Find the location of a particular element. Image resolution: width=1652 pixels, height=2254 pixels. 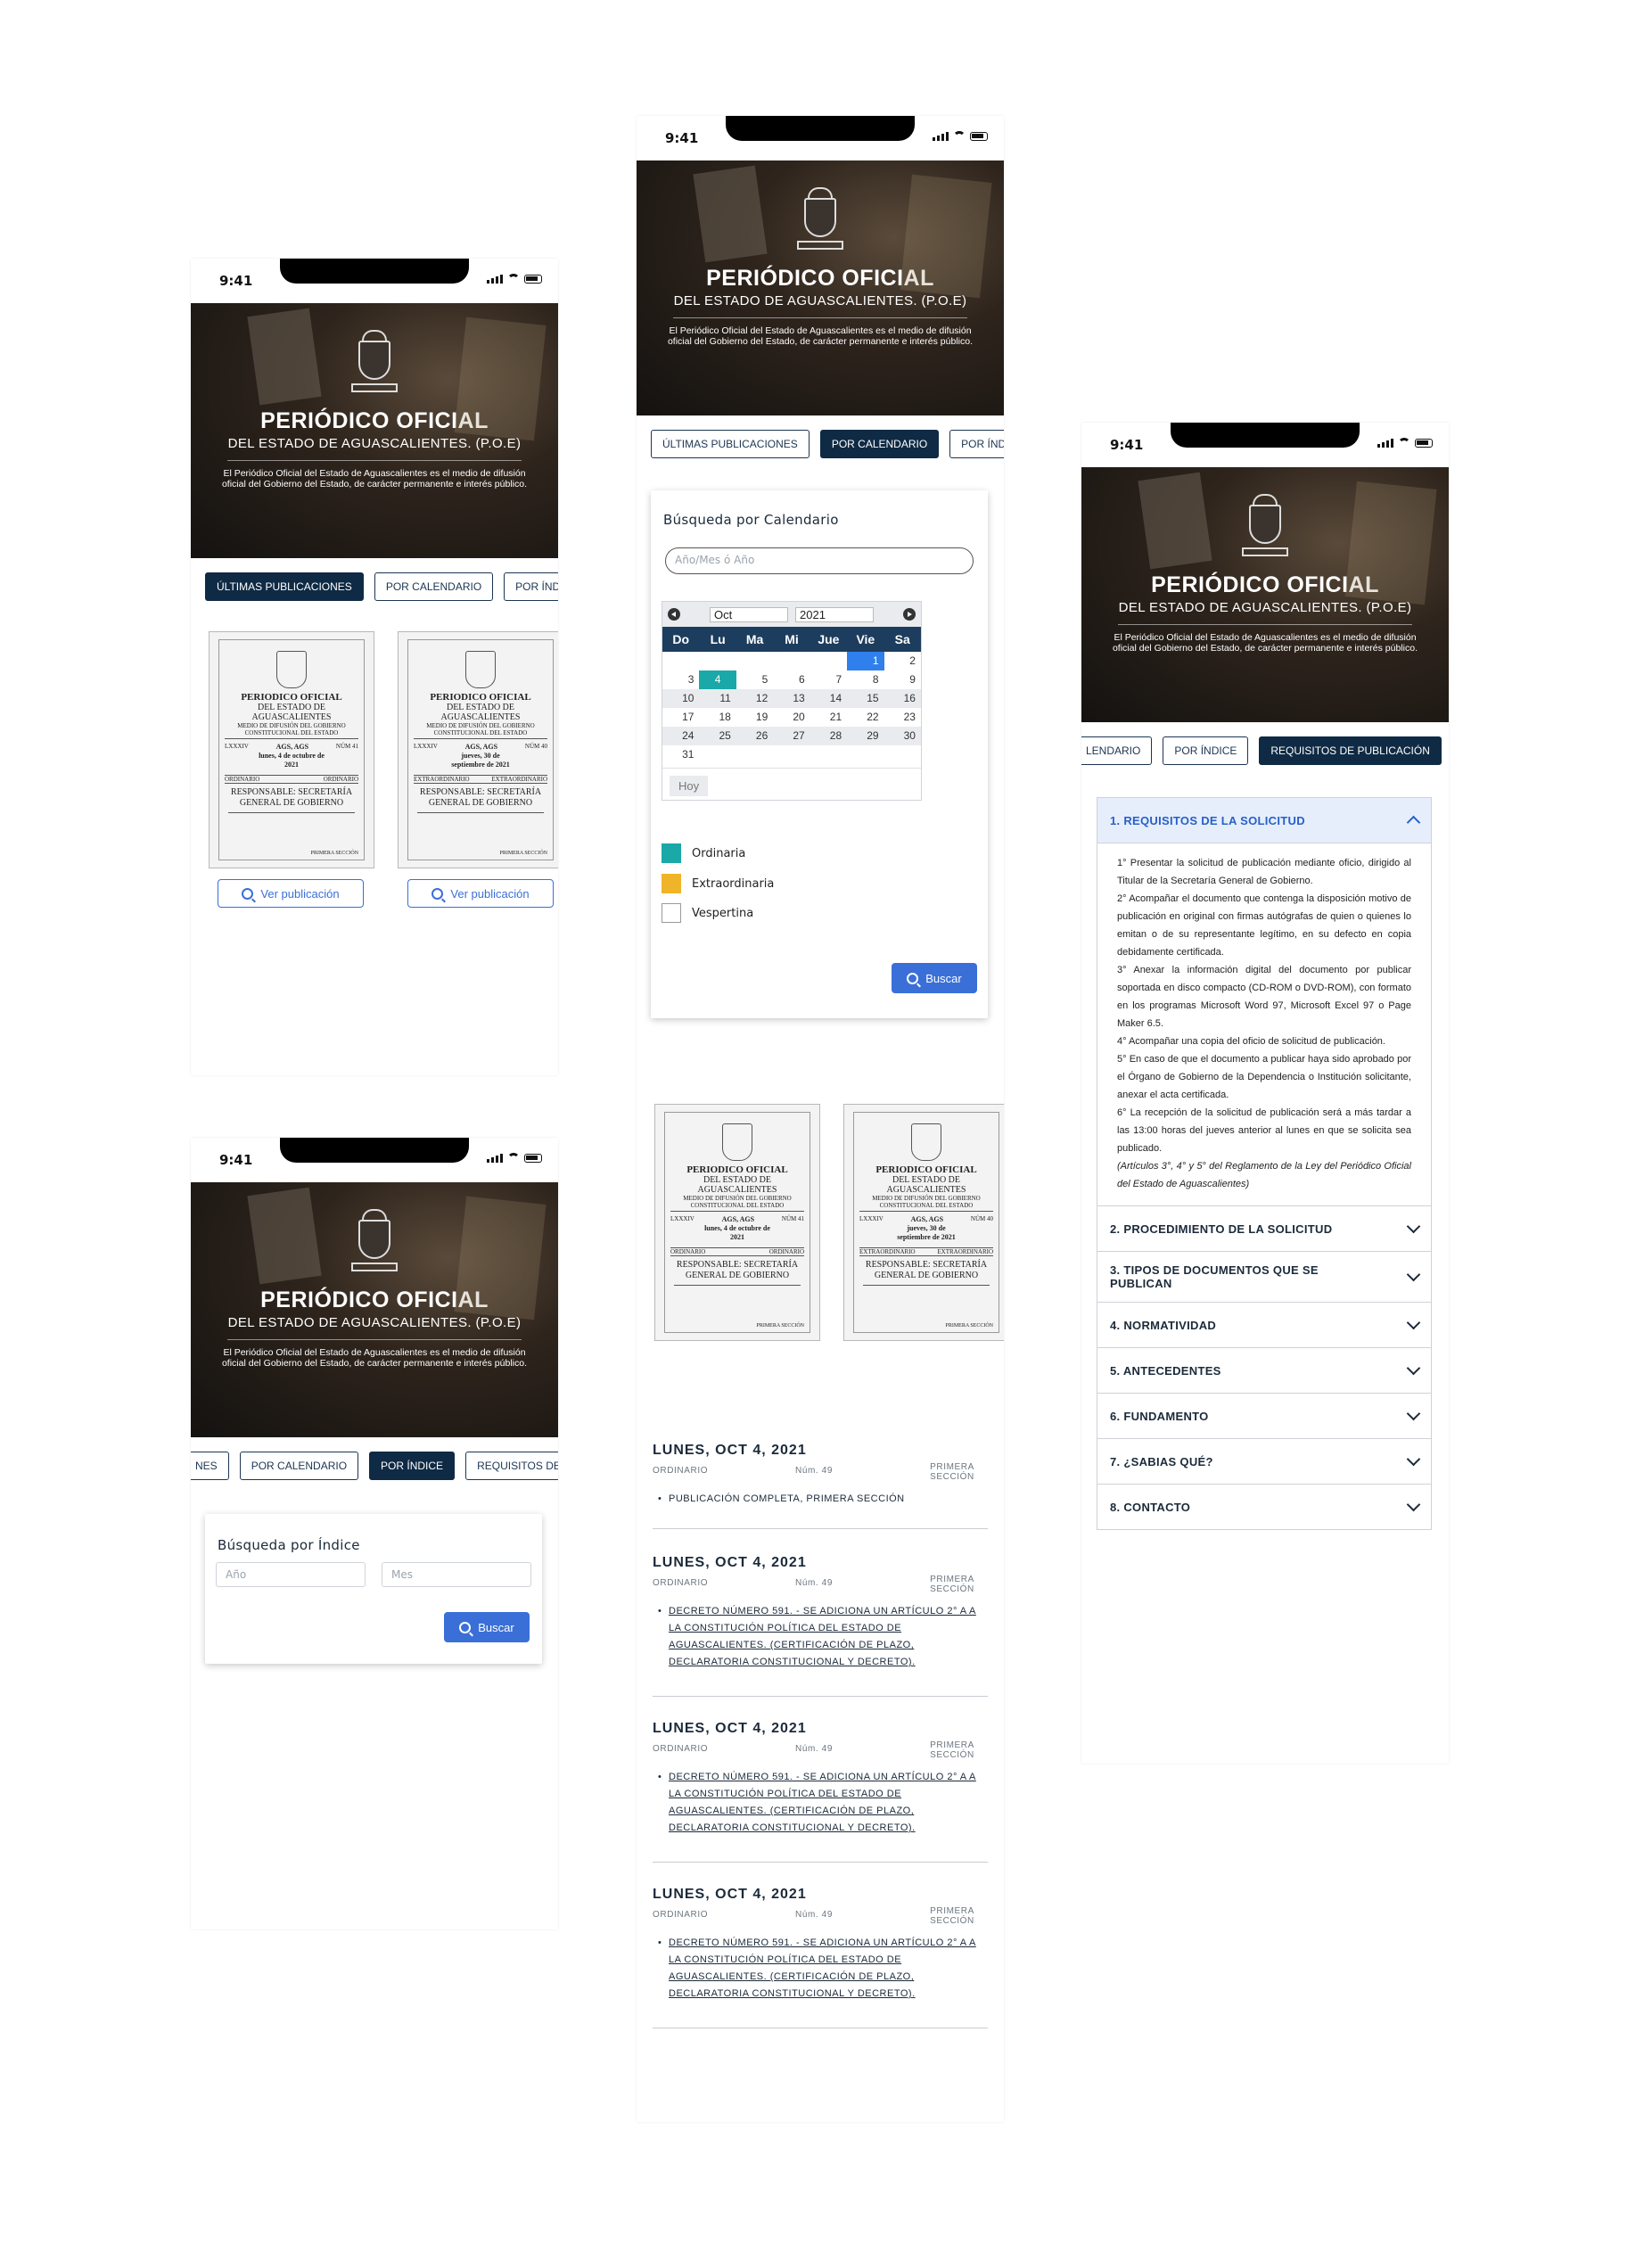

calendar-day: 28 is located at coordinates (829, 736).